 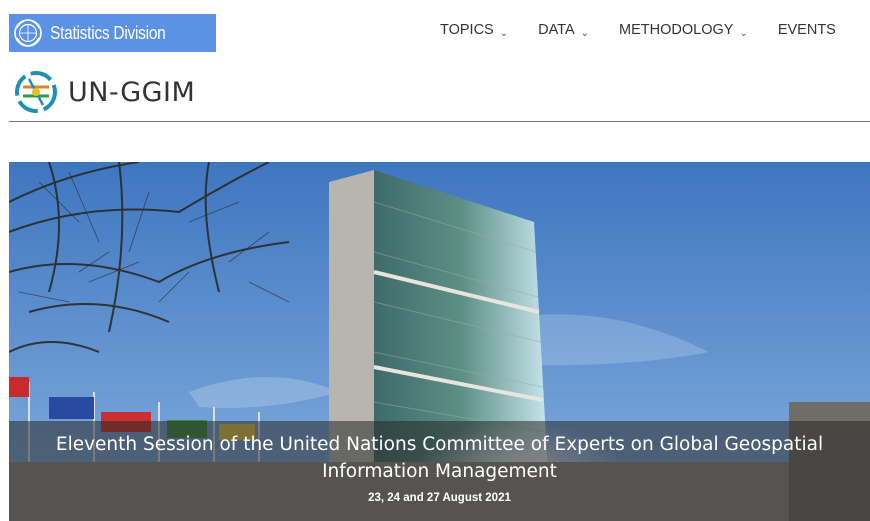 What do you see at coordinates (132, 92) in the screenshot?
I see `brand-name: UN-GGIM` at bounding box center [132, 92].